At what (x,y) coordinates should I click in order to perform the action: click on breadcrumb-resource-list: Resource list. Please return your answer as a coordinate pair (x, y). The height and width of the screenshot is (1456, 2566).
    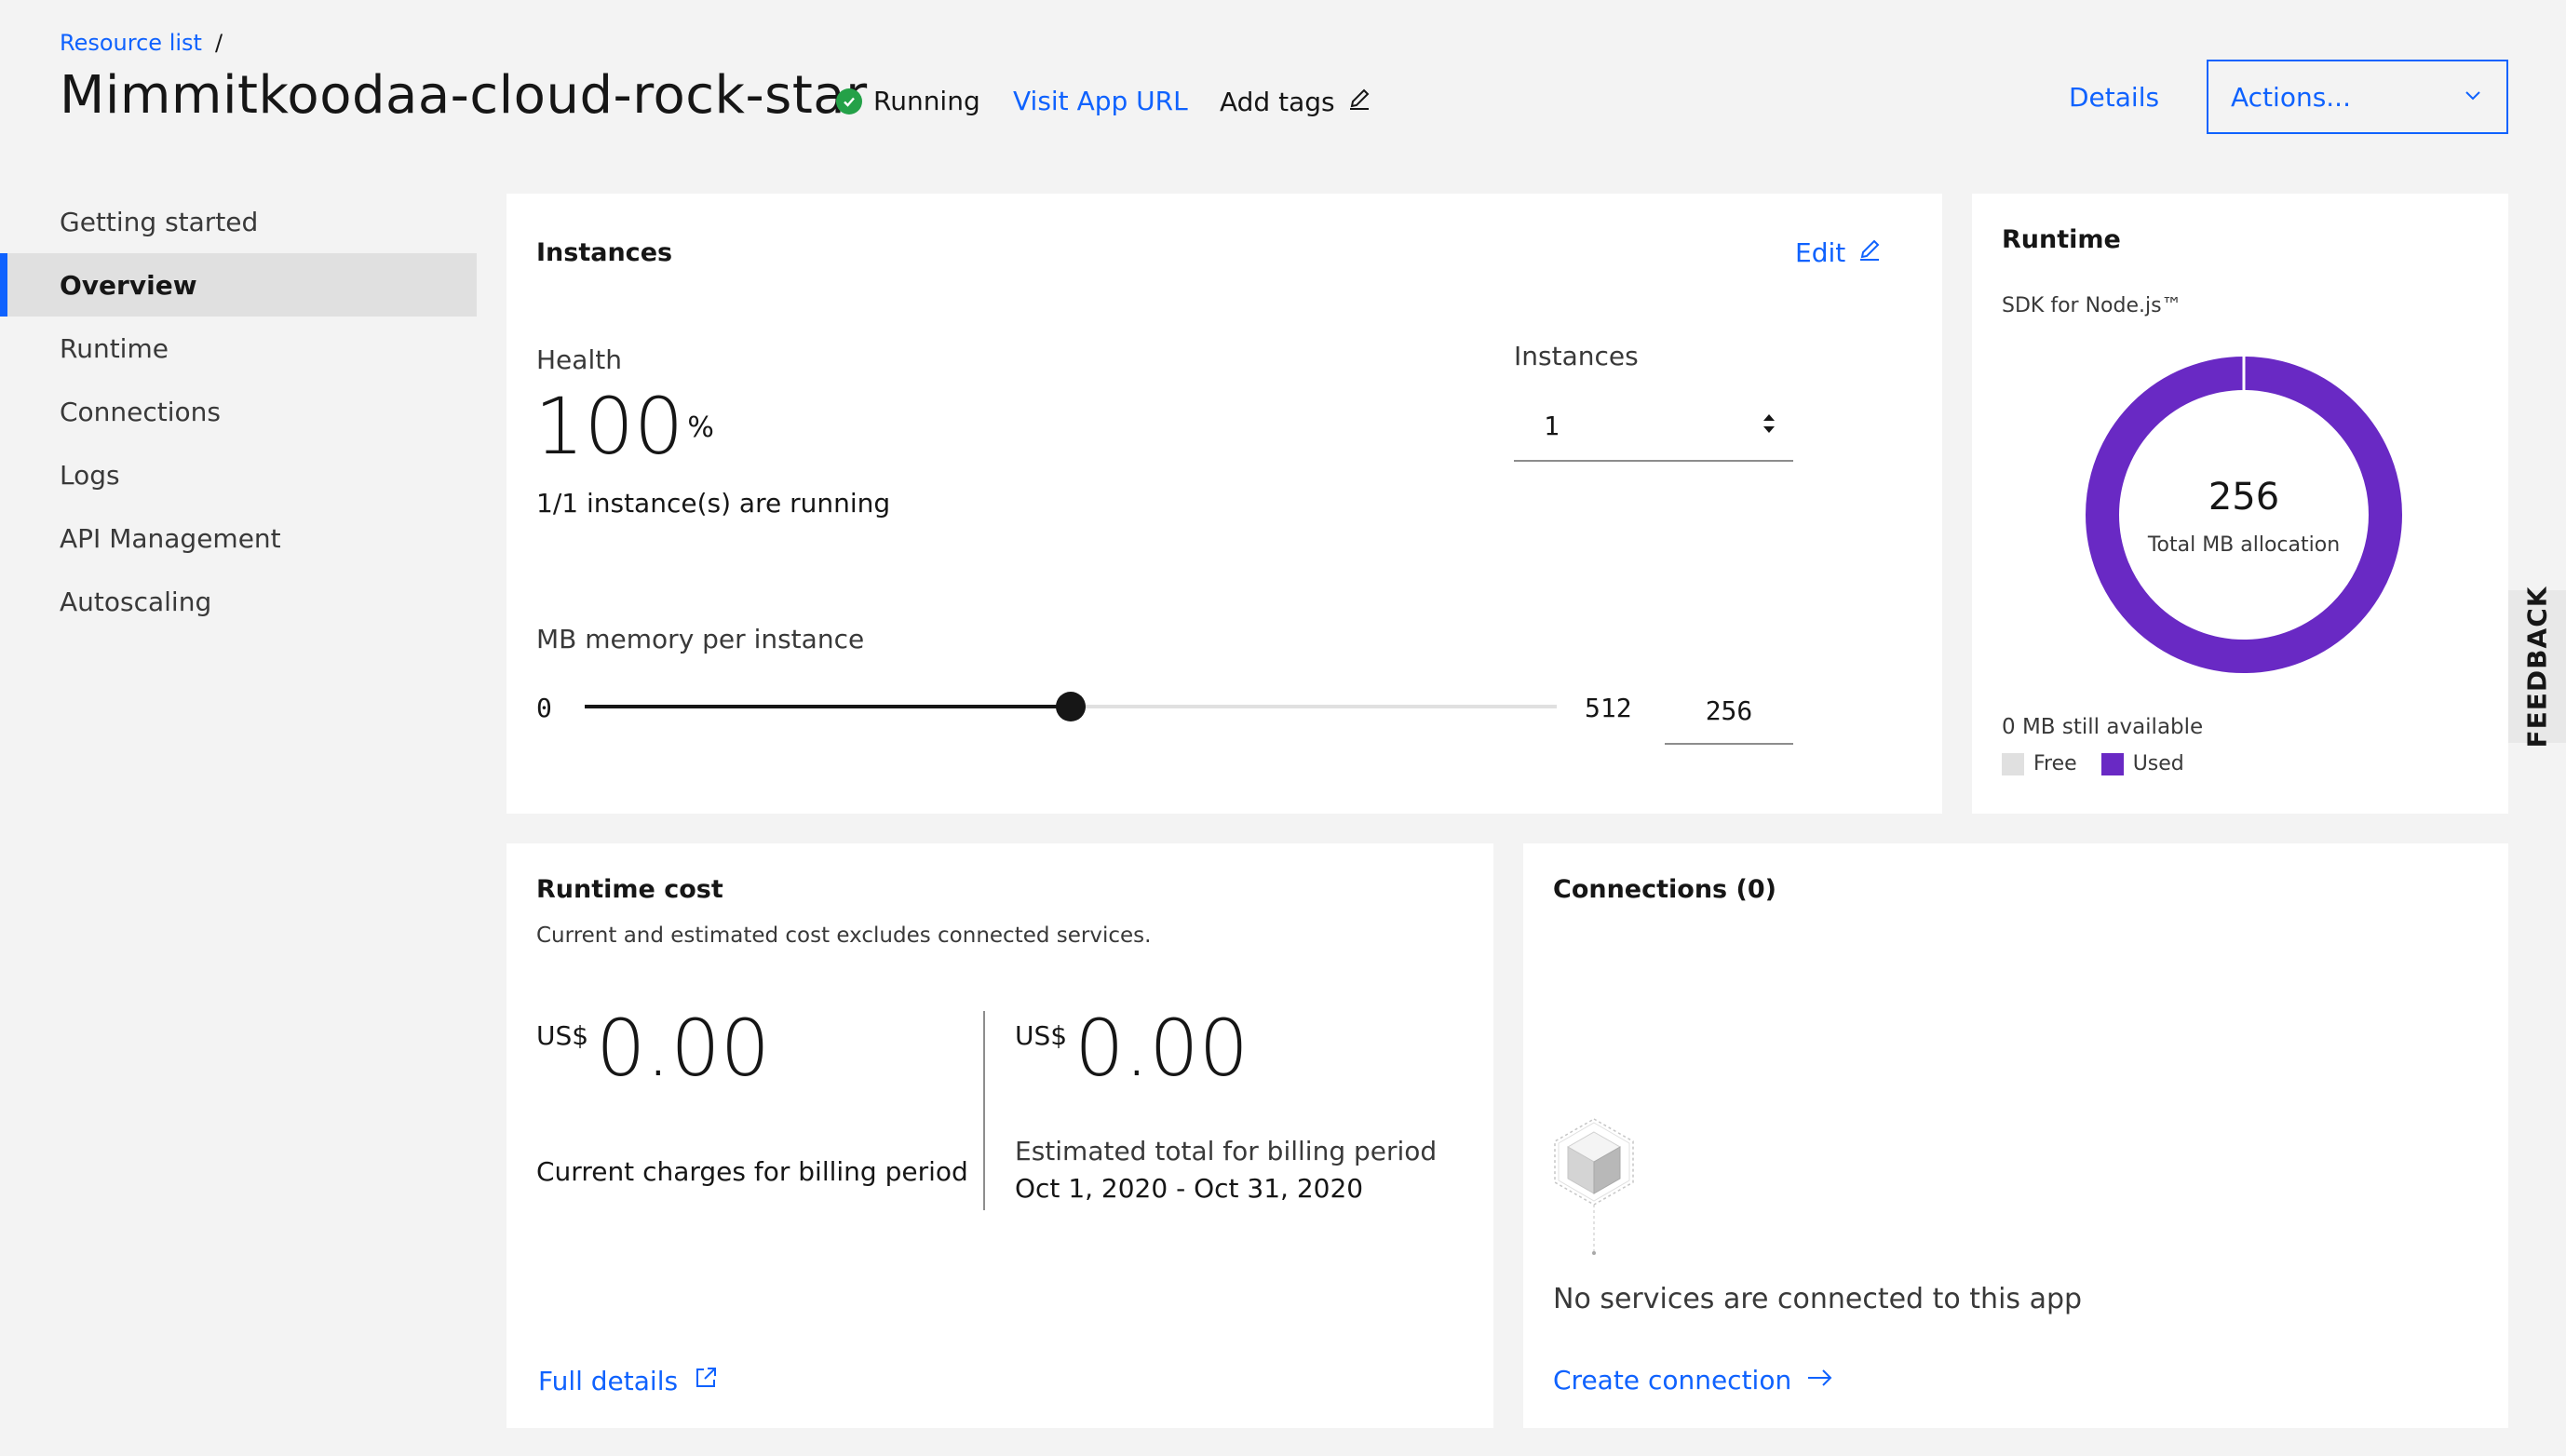
    Looking at the image, I should click on (131, 43).